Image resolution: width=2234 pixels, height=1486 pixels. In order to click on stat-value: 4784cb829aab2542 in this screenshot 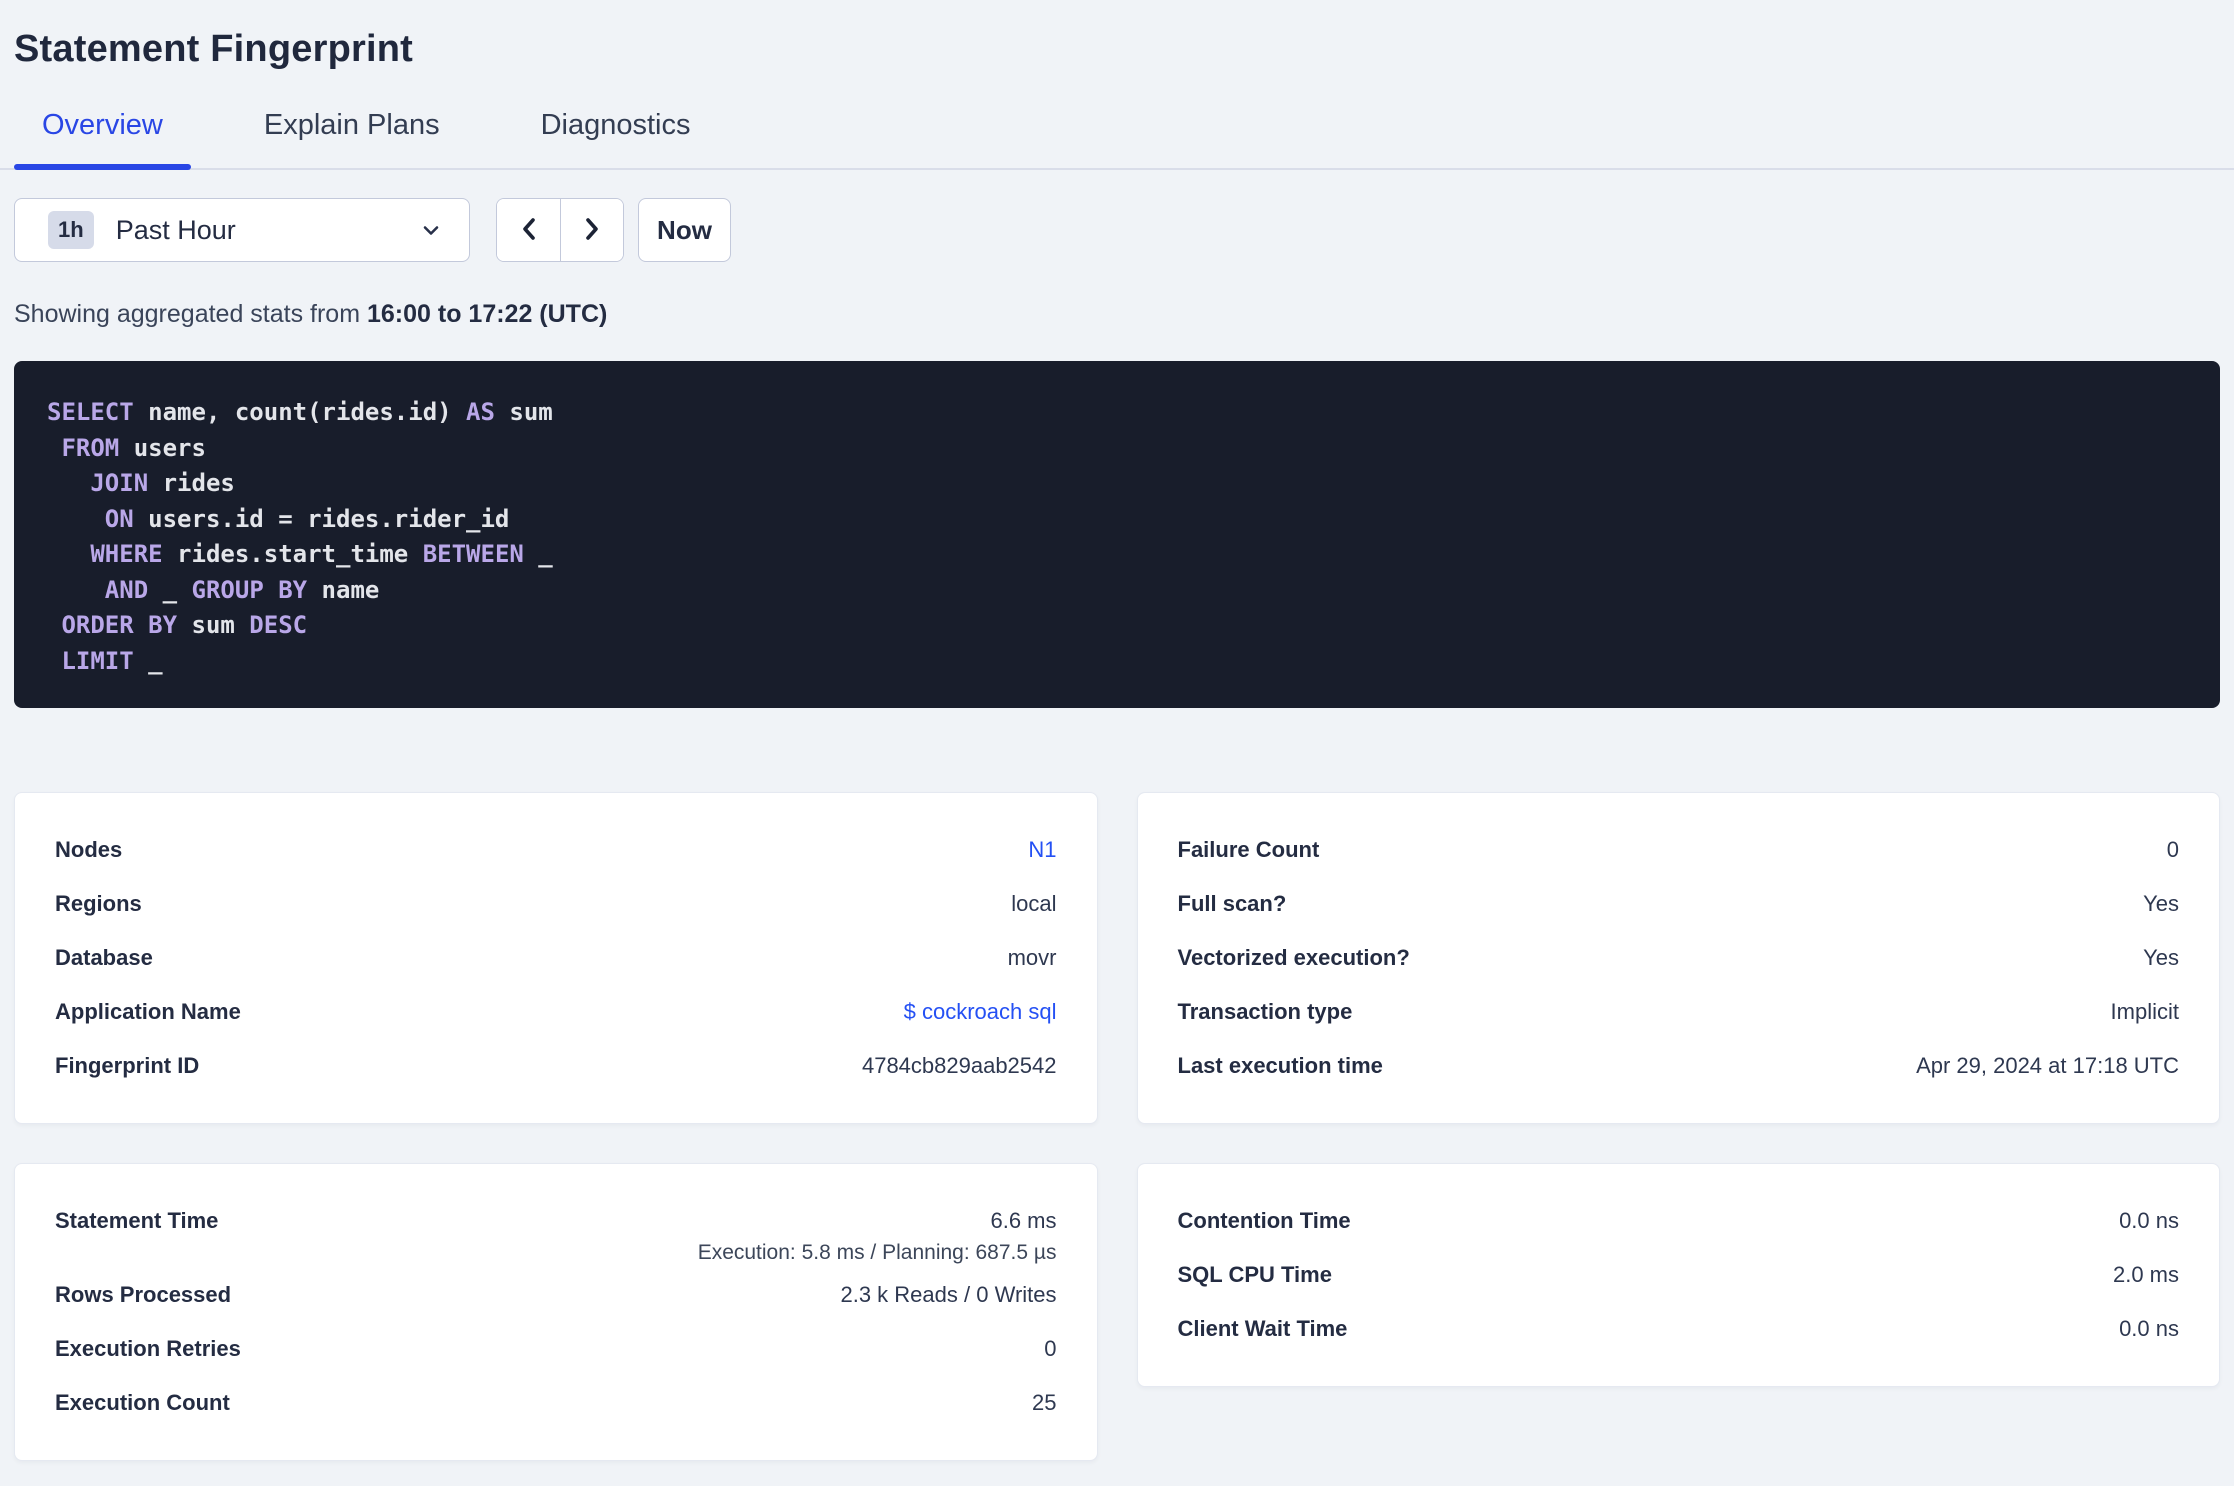, I will do `click(959, 1065)`.